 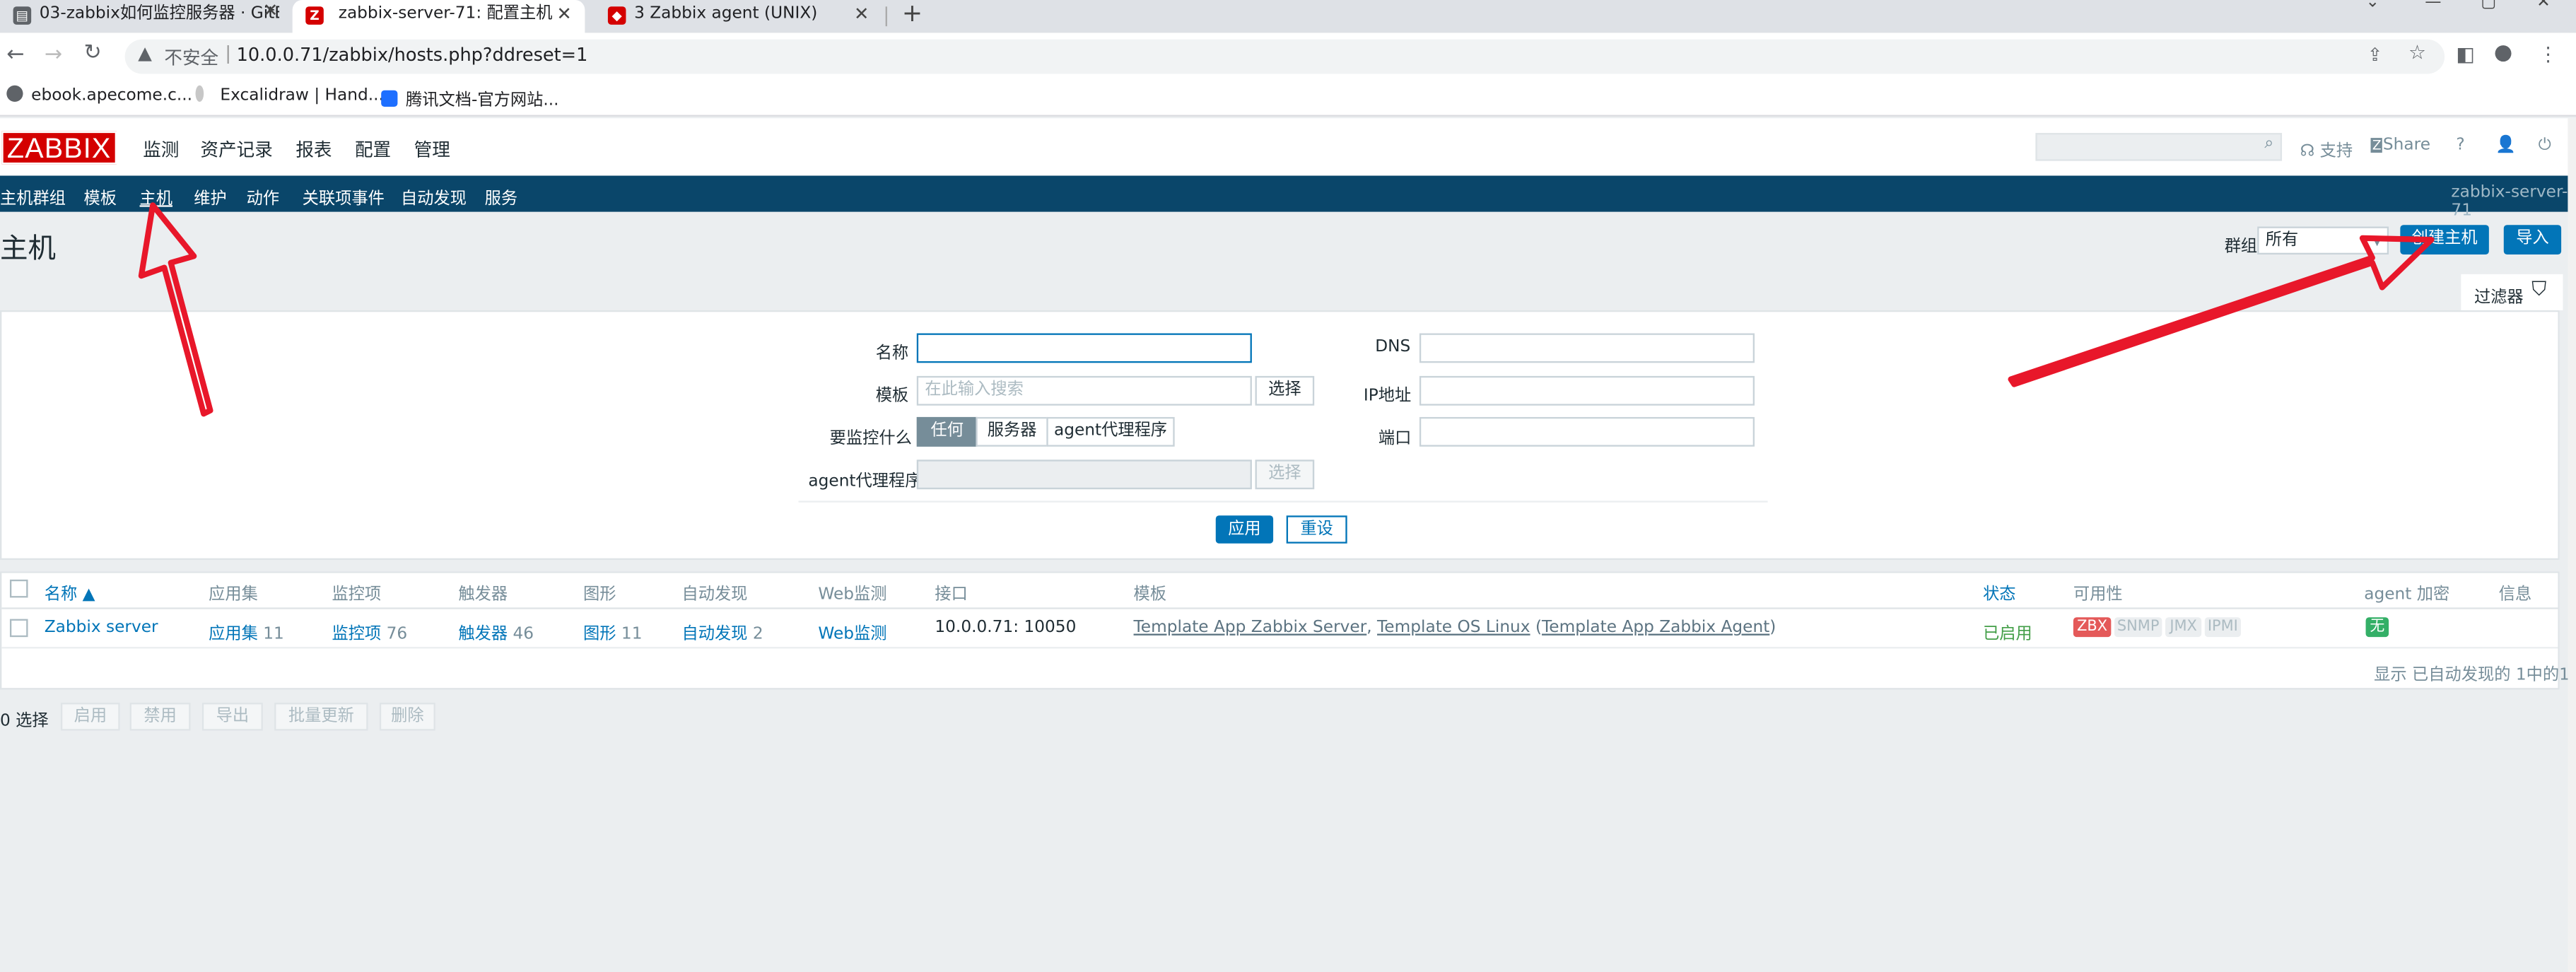 What do you see at coordinates (139, 16) in the screenshot?
I see `browser-tab-gitbook: ▤ 03-zabbix如何监控服务器 · GitB` at bounding box center [139, 16].